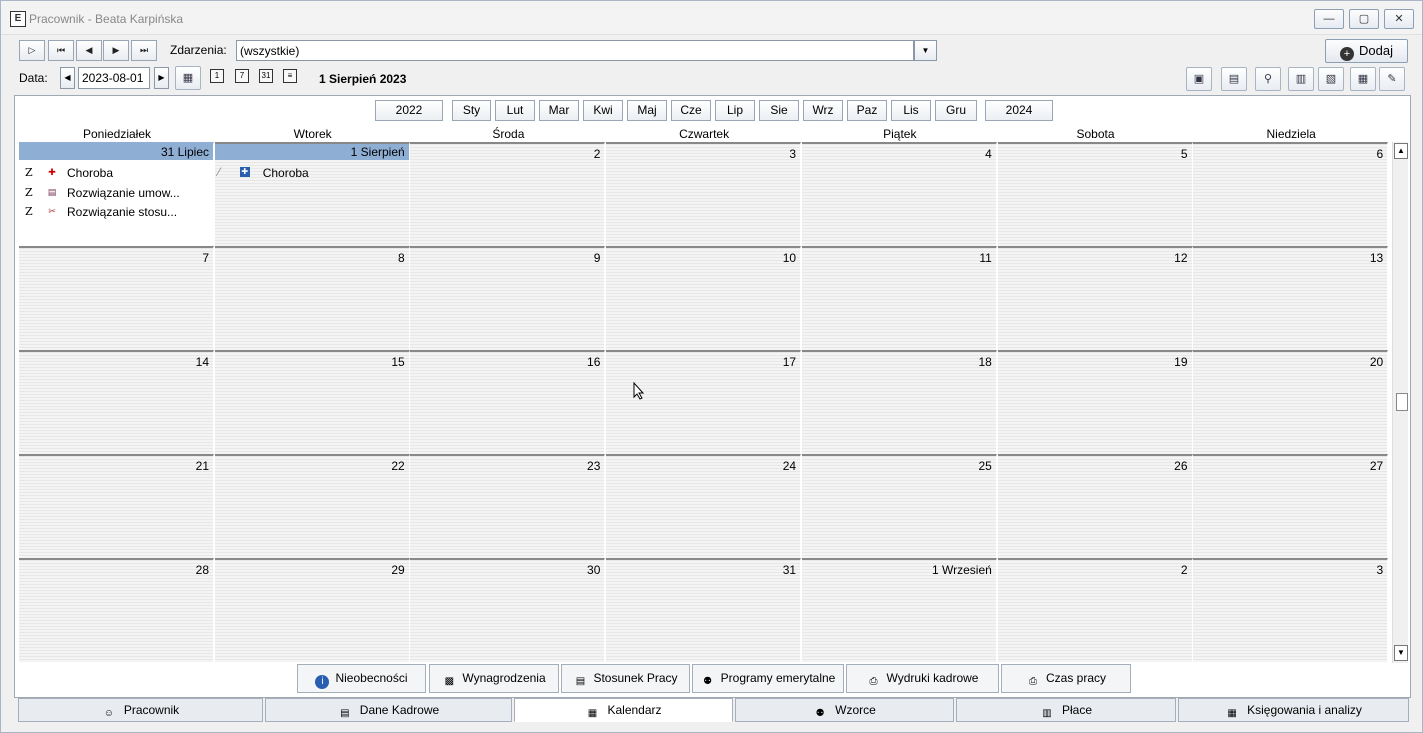  I want to click on calendar-day-cell: 31, so click(704, 610).